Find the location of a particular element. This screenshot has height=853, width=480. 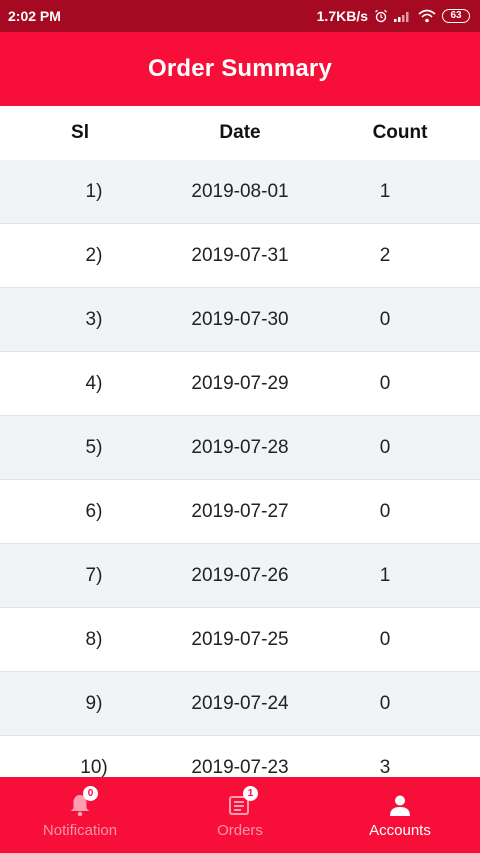

battery-icon: 63 is located at coordinates (456, 16).